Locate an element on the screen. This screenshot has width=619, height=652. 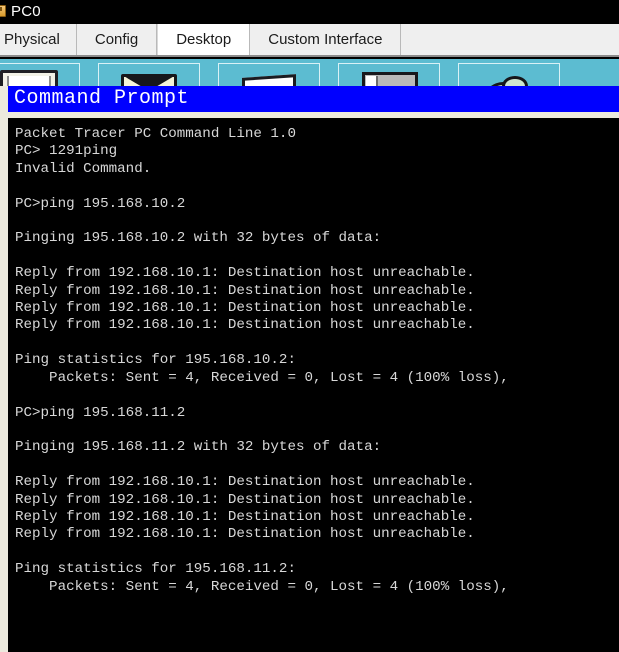
tab-custom-interface: Custom Interface is located at coordinates (326, 39).